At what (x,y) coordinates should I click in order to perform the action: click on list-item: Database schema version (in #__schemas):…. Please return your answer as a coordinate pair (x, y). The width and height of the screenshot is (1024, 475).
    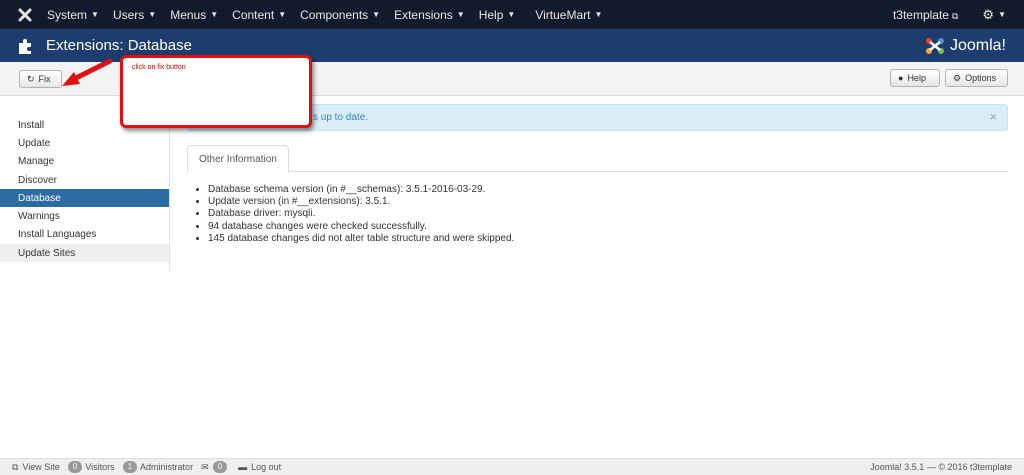
    Looking at the image, I should click on (361, 190).